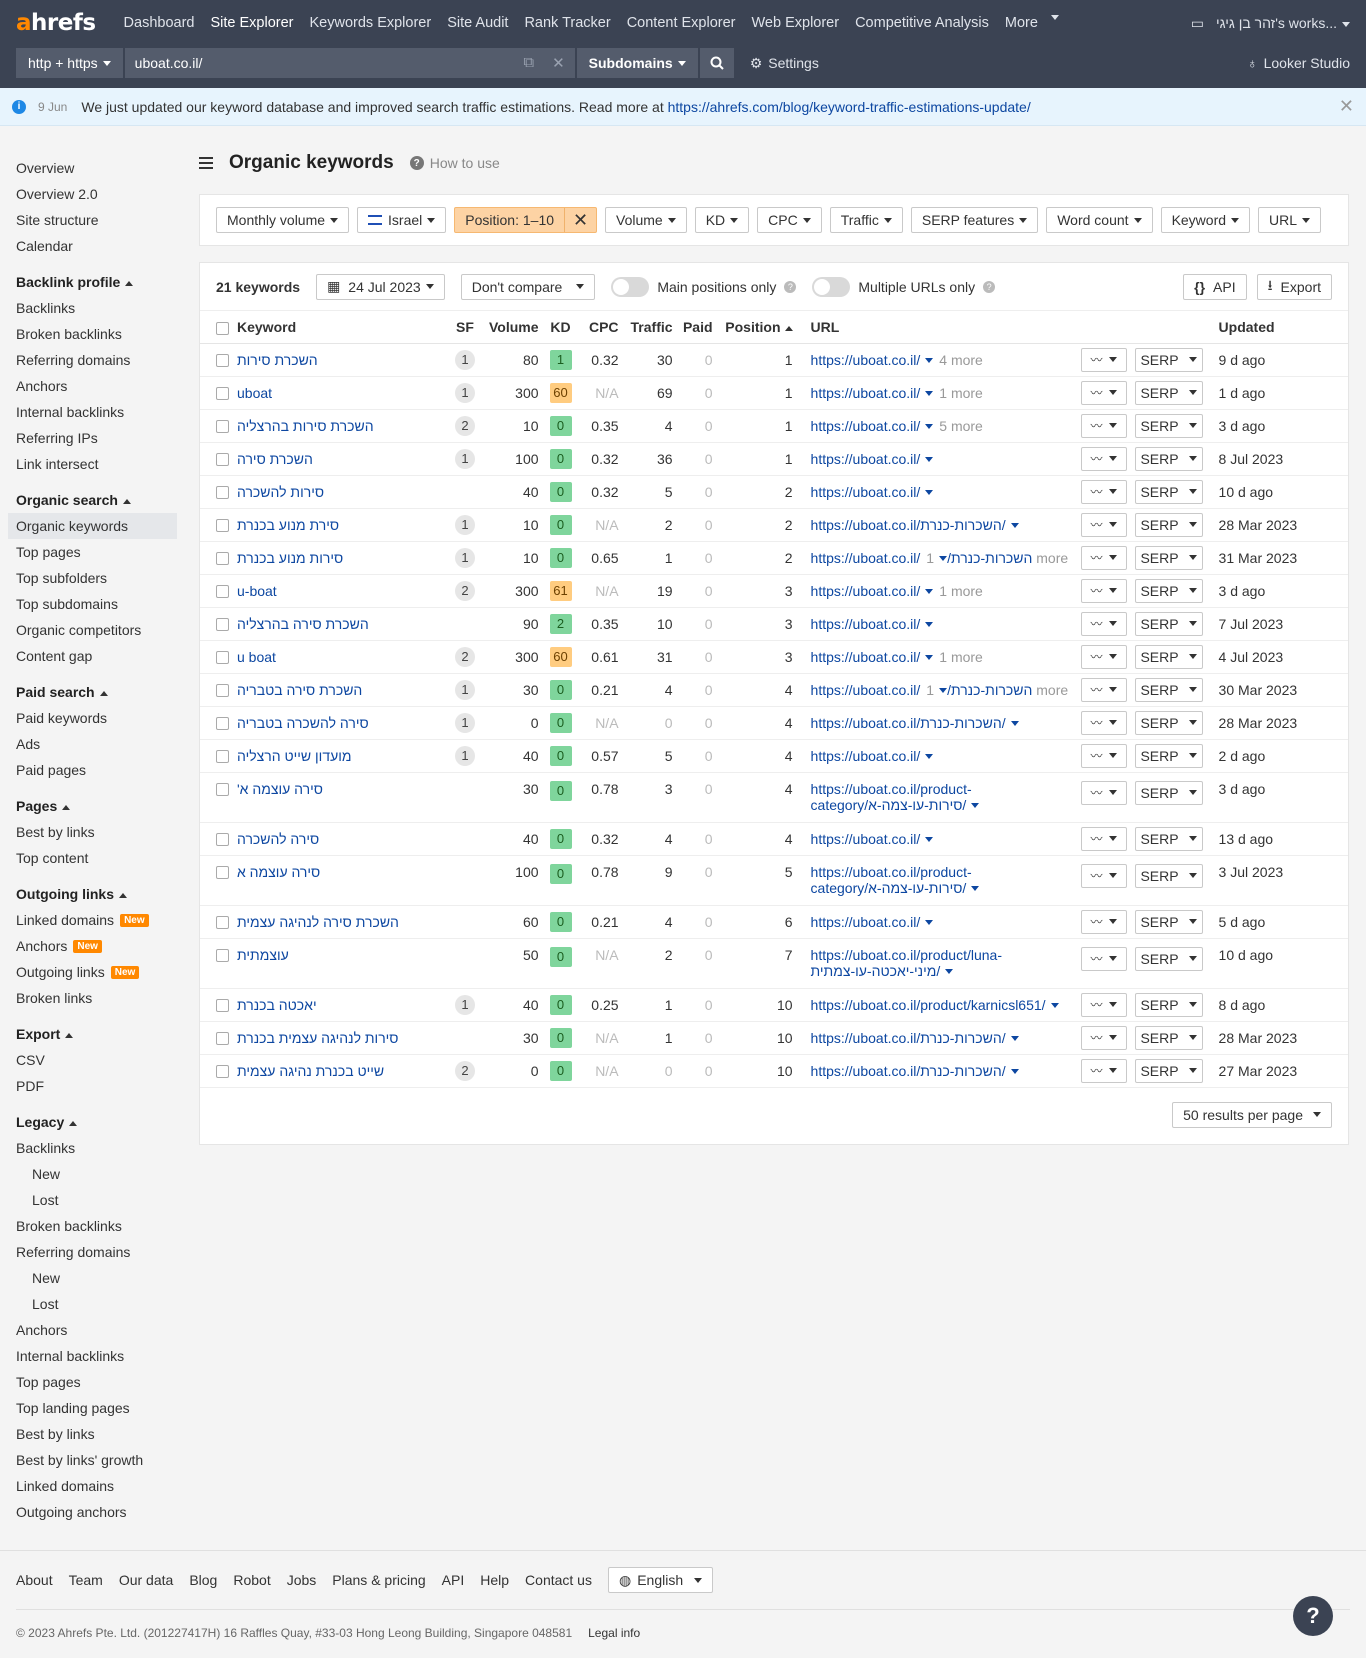 This screenshot has width=1366, height=1658. I want to click on sidebar-section-pages: Pages, so click(92, 806).